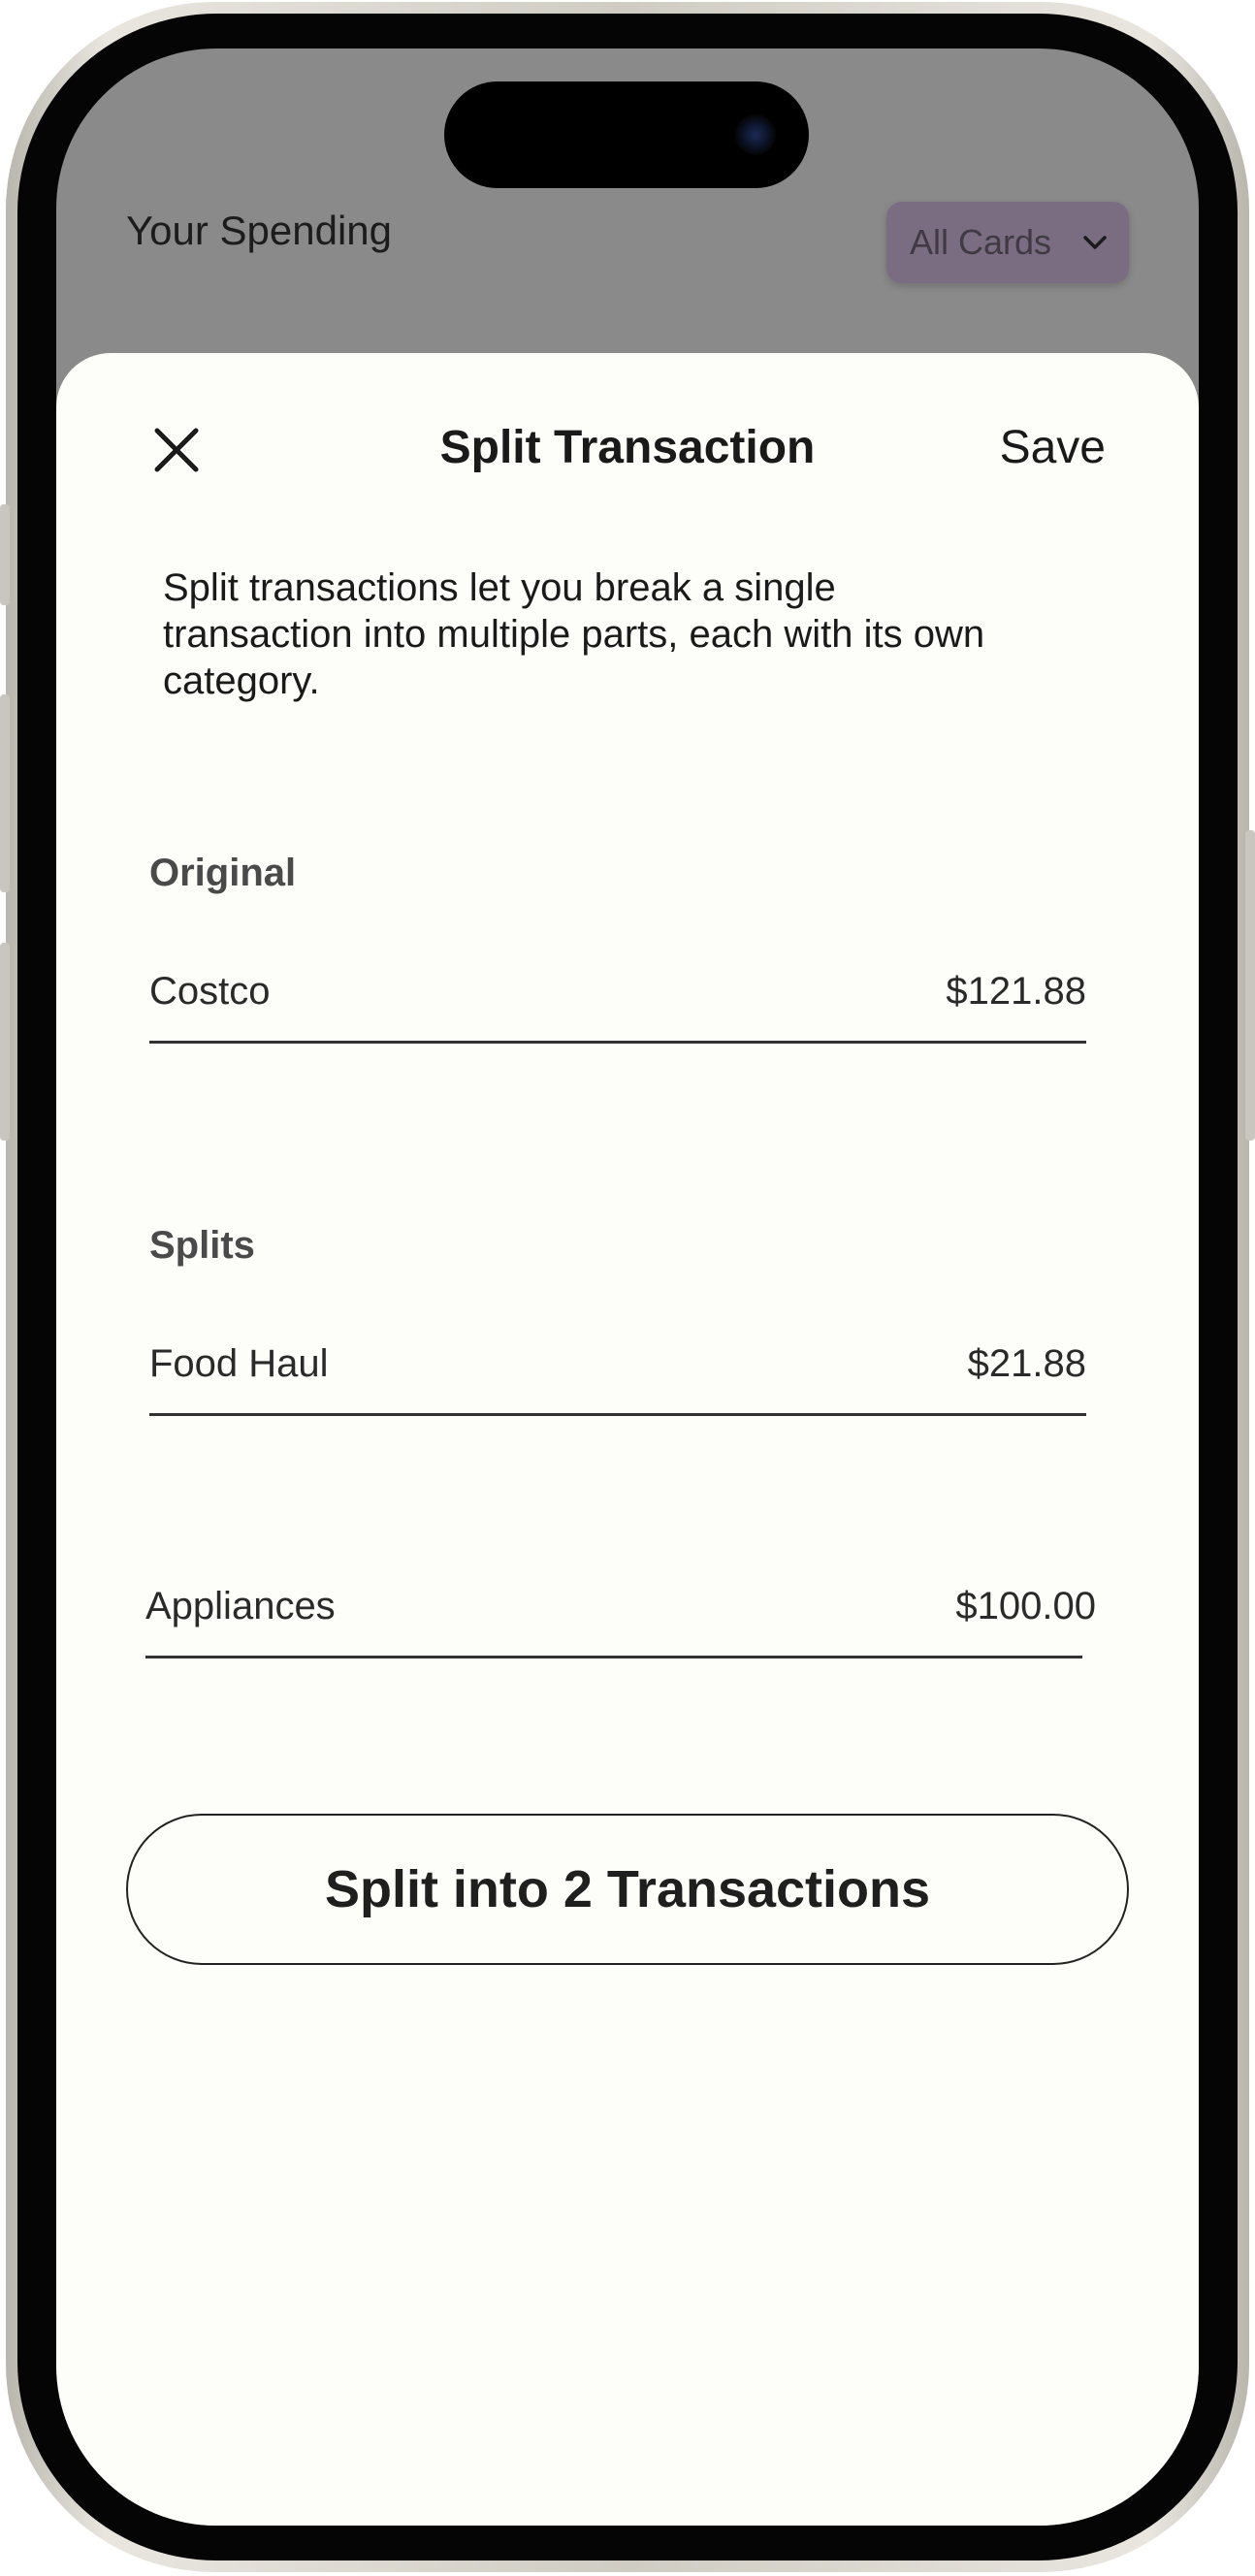 The image size is (1255, 2576). I want to click on split-amount-field: $21.88, so click(1027, 1364).